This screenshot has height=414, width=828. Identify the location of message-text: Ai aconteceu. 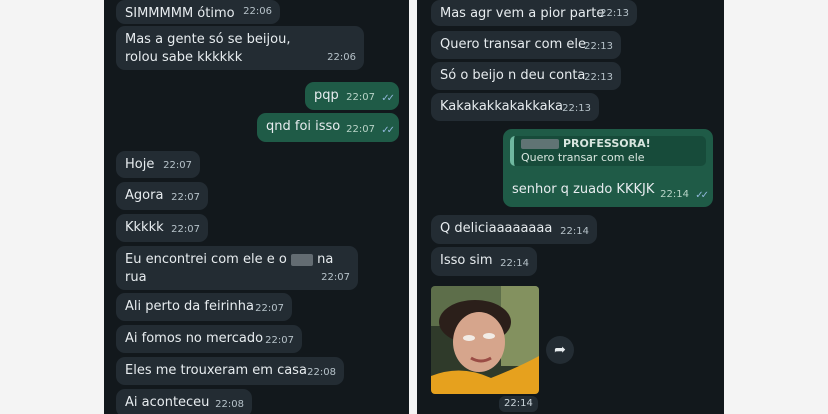
(167, 402).